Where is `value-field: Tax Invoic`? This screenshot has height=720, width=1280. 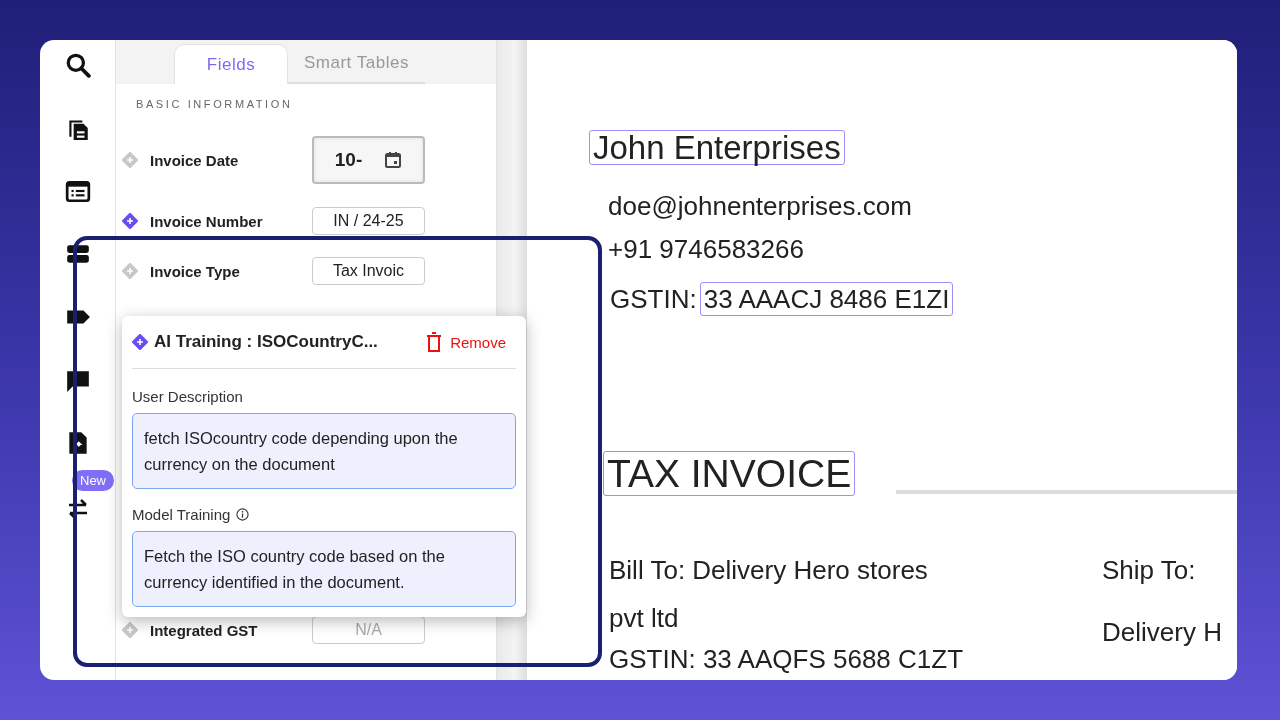
value-field: Tax Invoic is located at coordinates (368, 271).